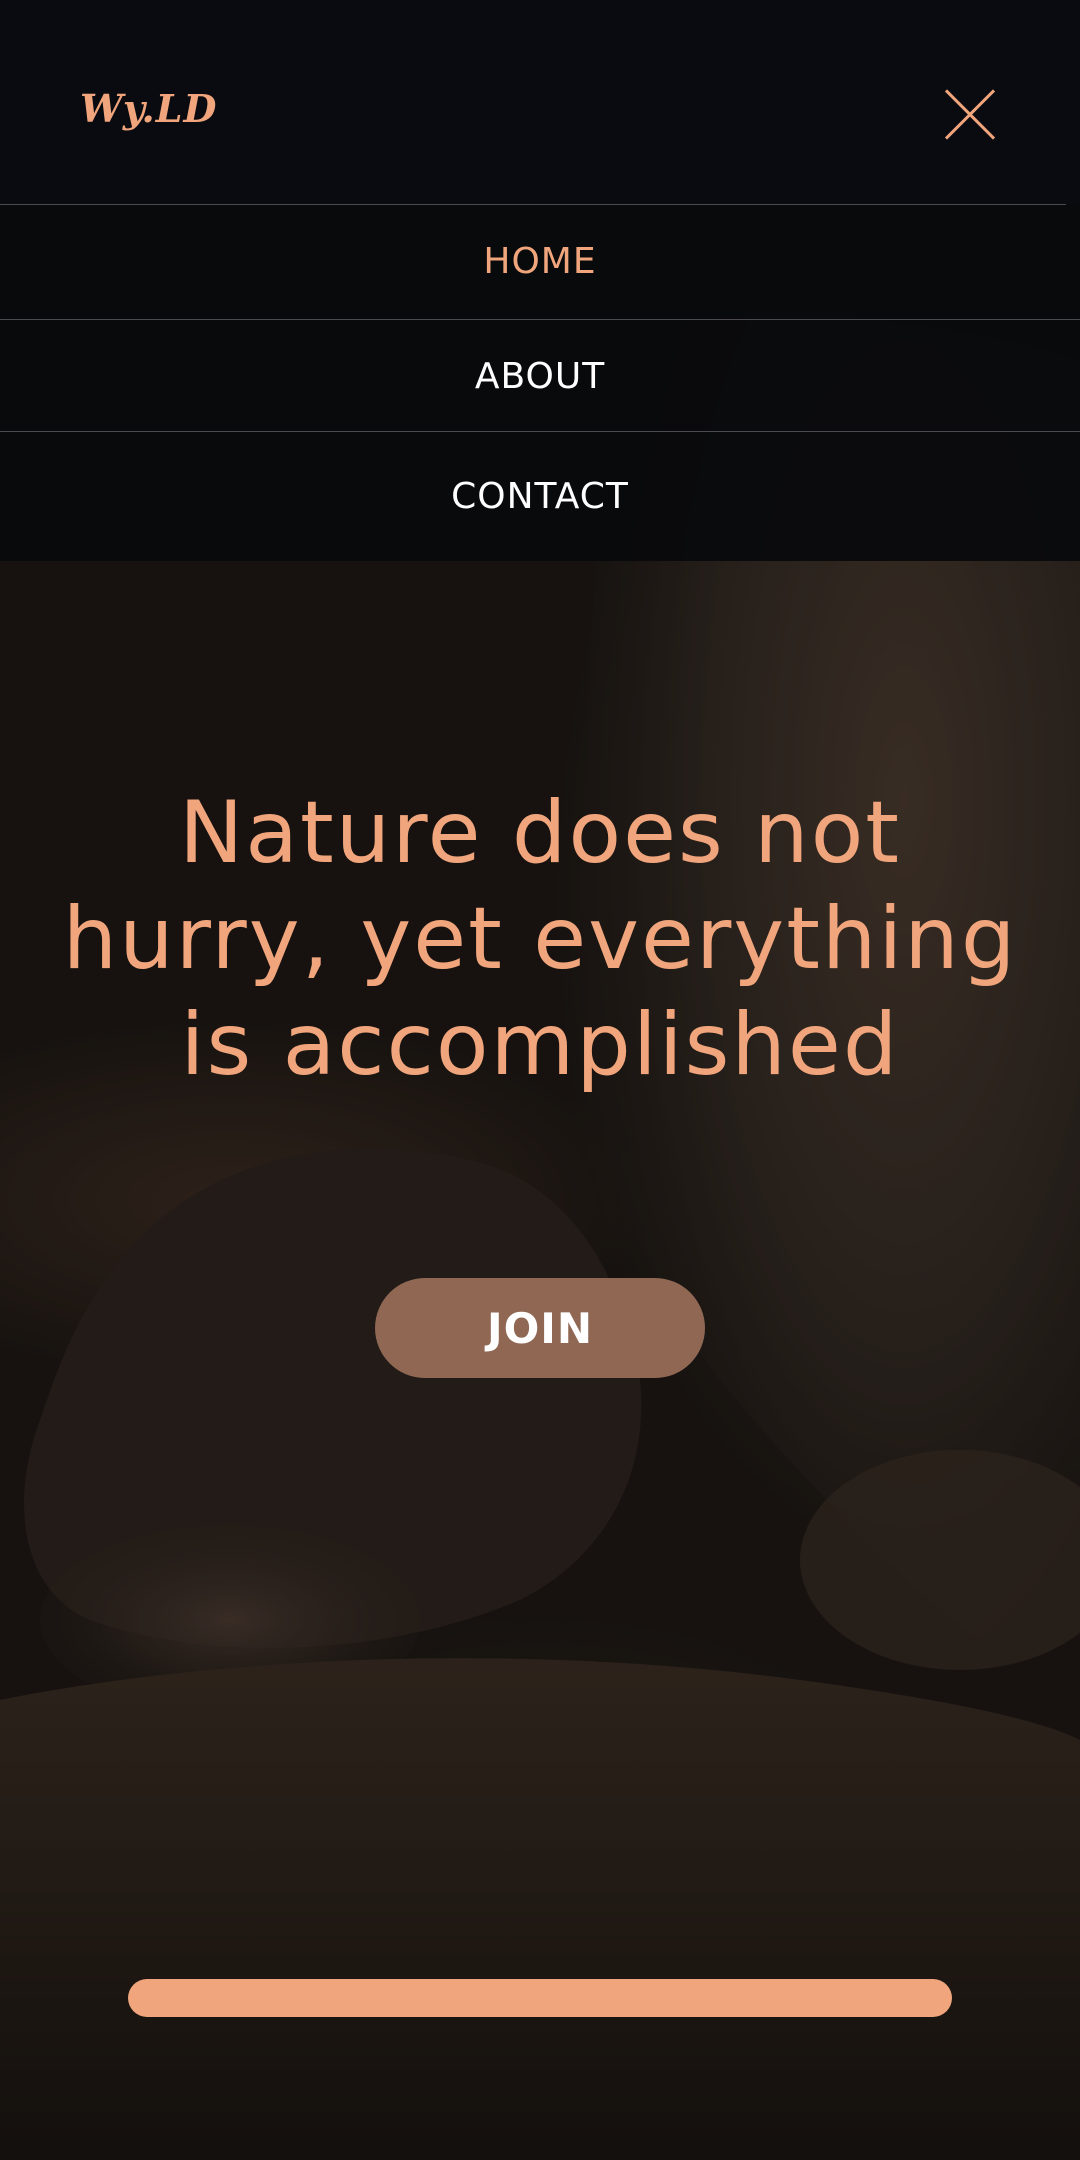 This screenshot has width=1080, height=2160. Describe the element at coordinates (540, 261) in the screenshot. I see `nav-item-home: HOME` at that location.